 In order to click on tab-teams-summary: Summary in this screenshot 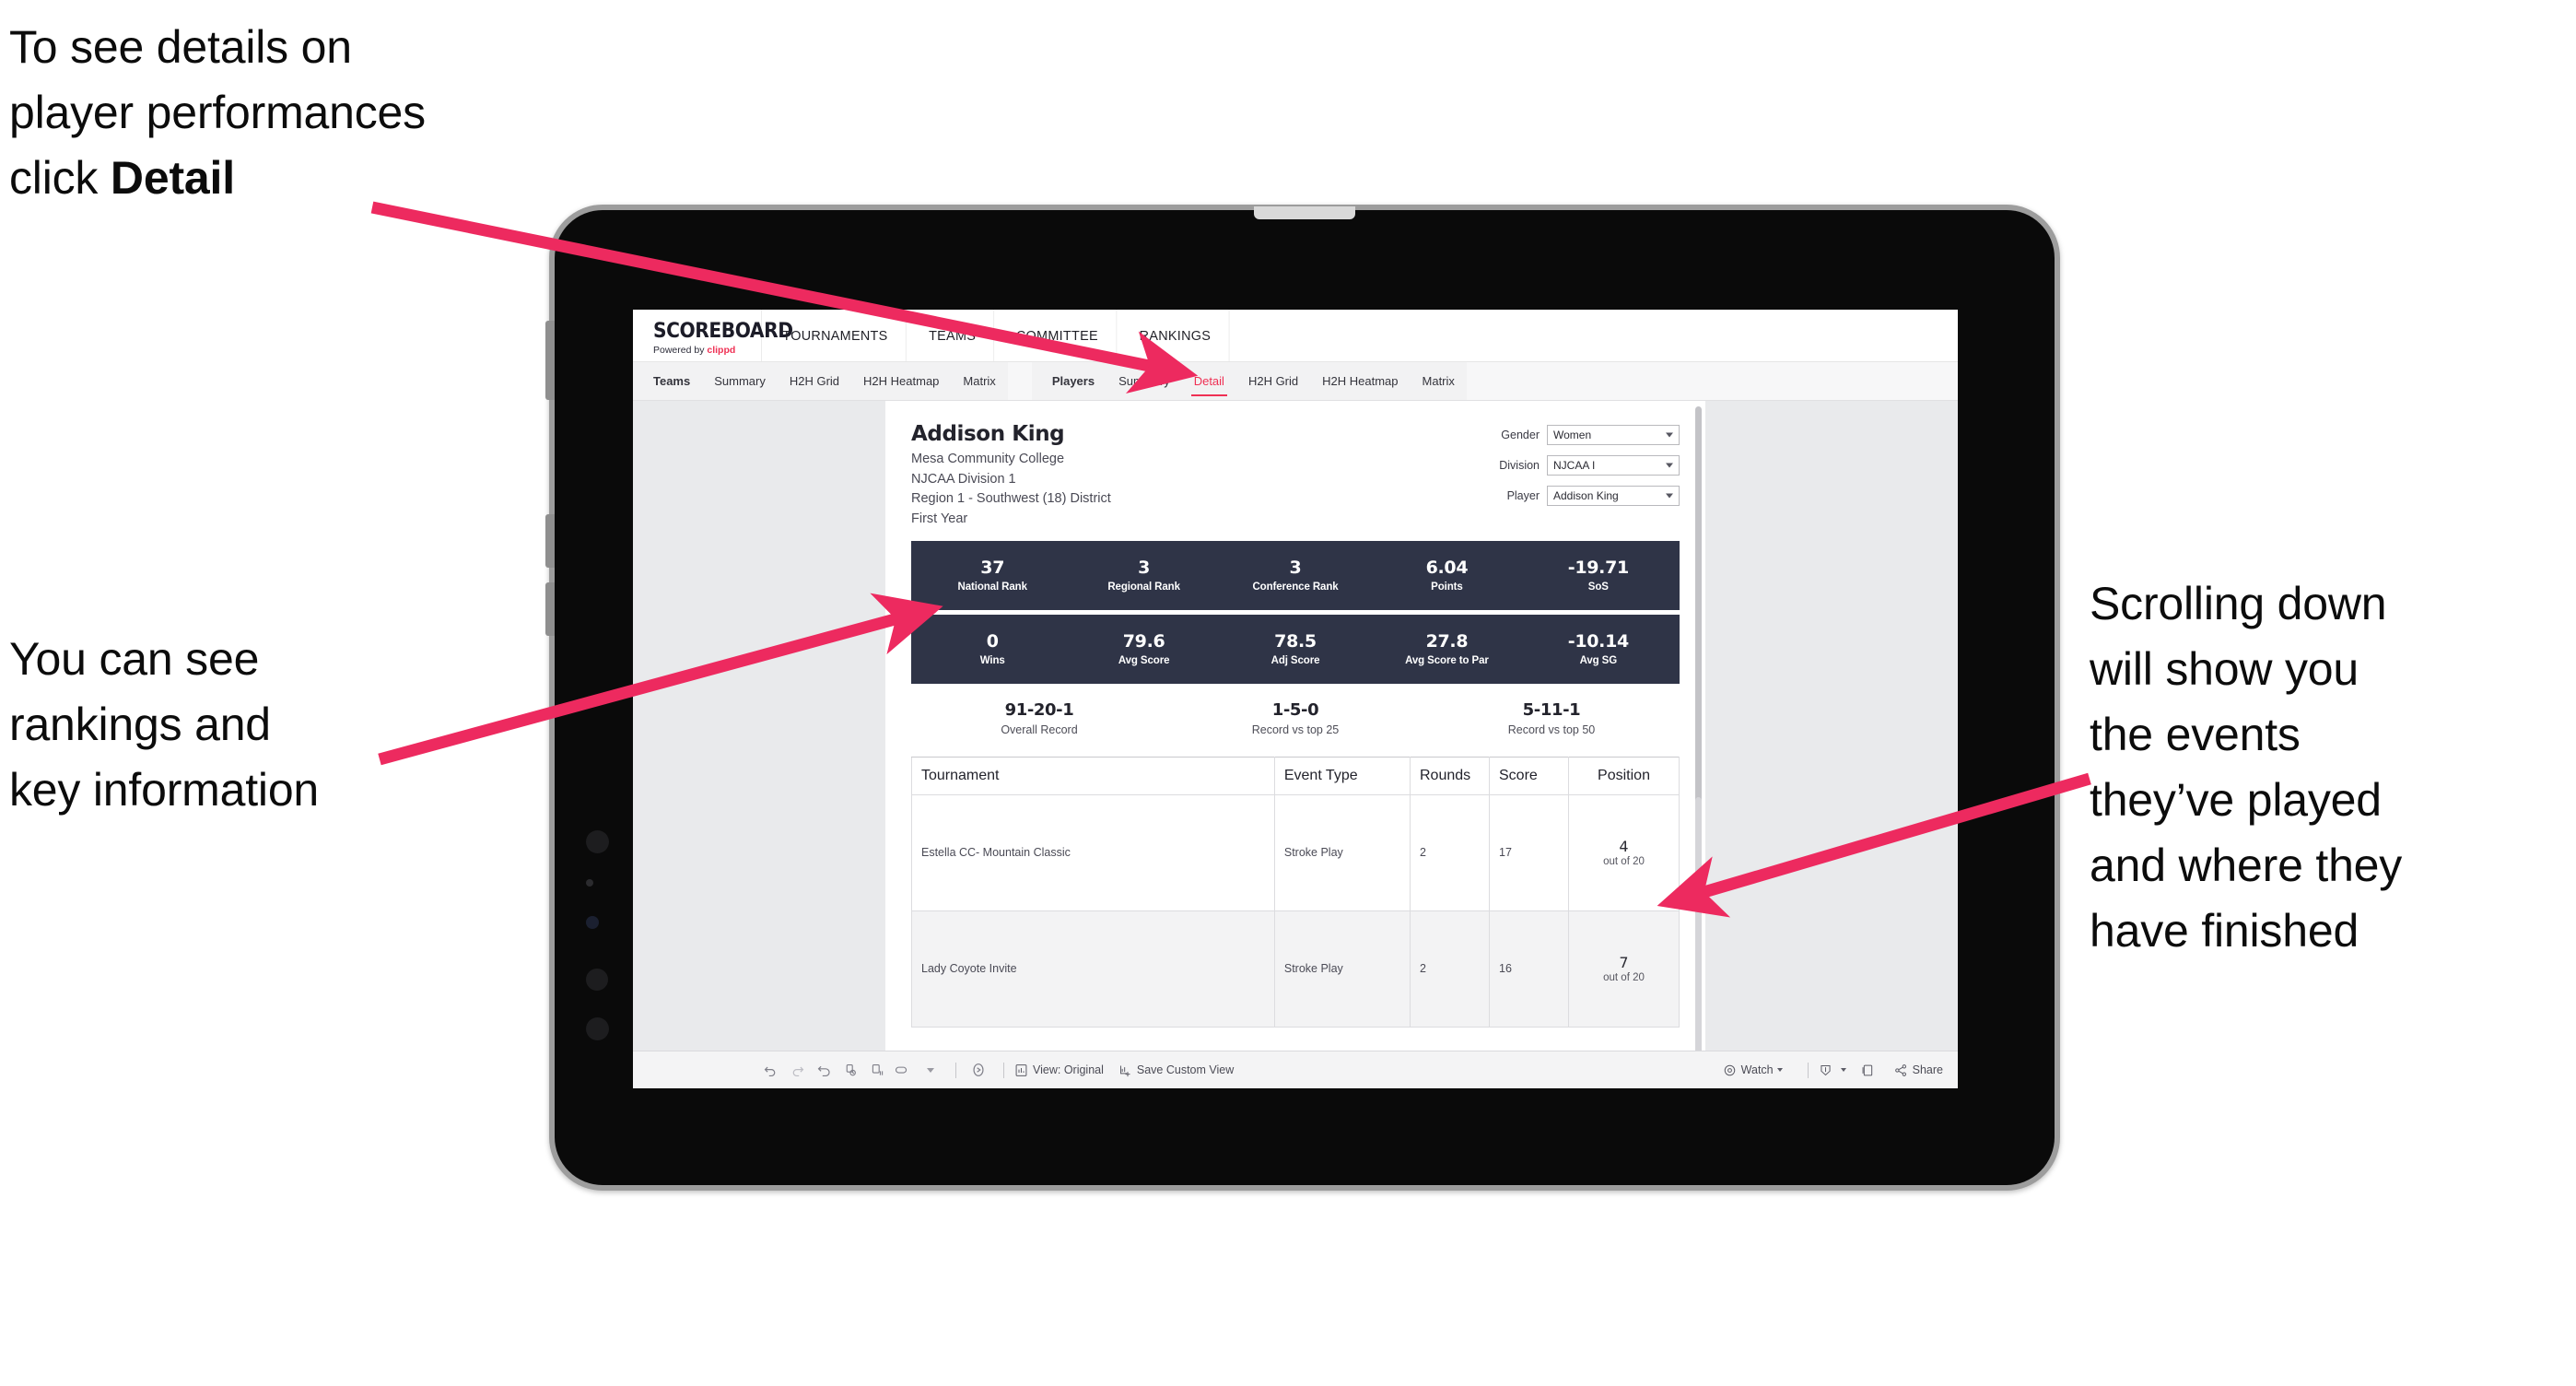, I will do `click(740, 381)`.